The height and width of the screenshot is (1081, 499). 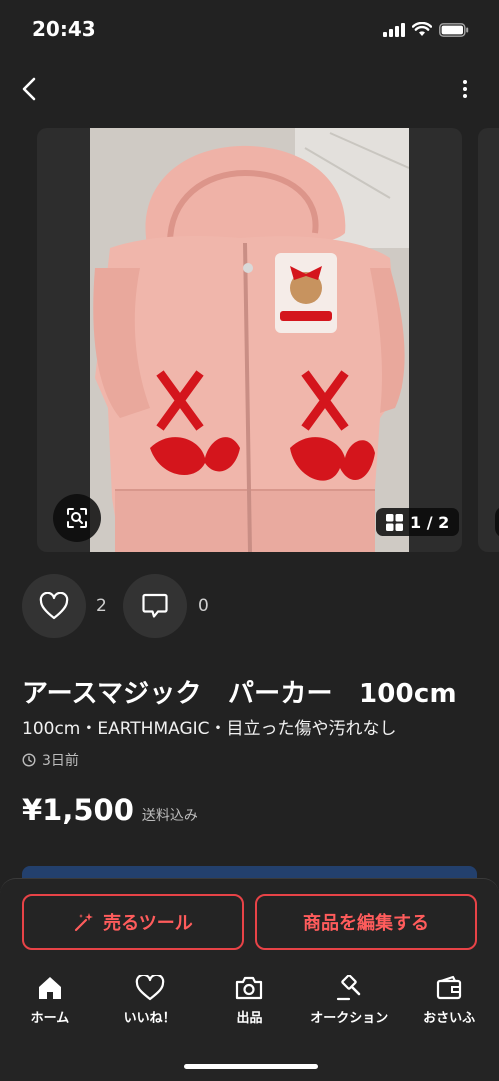 I want to click on comment-count: 0, so click(x=203, y=606).